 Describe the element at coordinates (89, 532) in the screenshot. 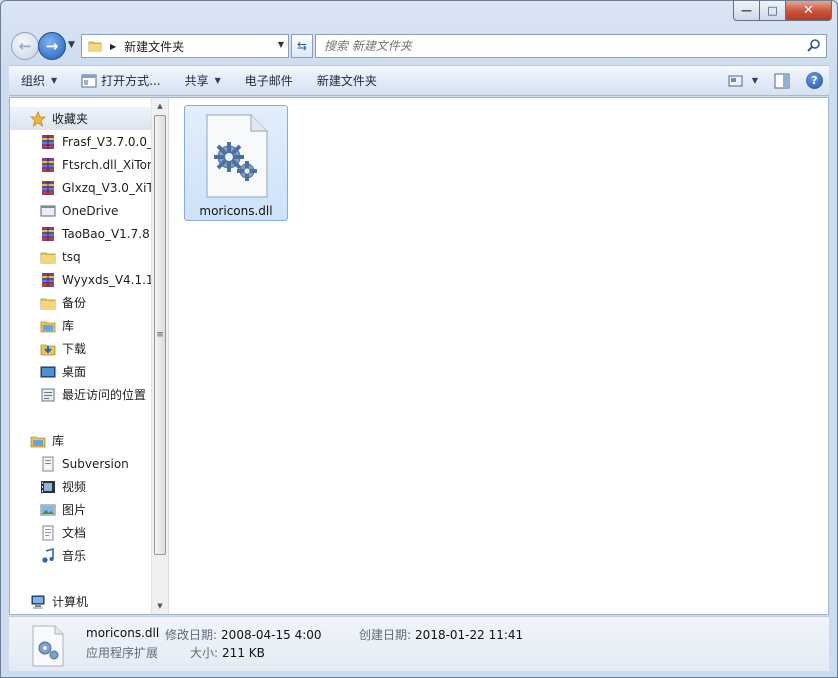

I see `libraries-item: 文档` at that location.